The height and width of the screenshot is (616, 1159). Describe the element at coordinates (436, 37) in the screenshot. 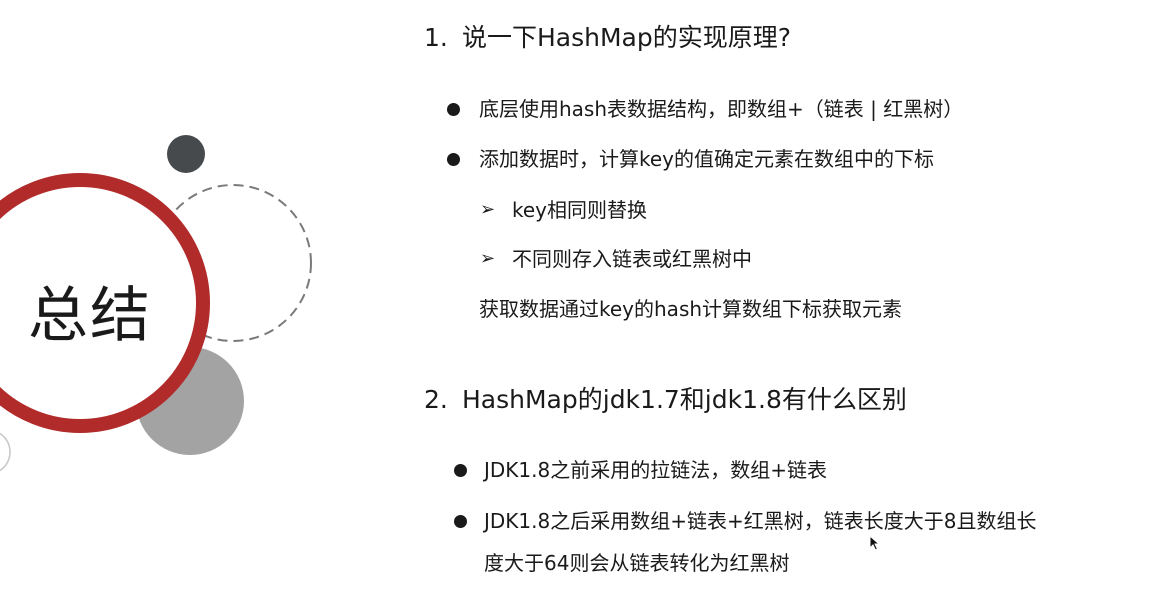

I see `section1-number: 1.` at that location.